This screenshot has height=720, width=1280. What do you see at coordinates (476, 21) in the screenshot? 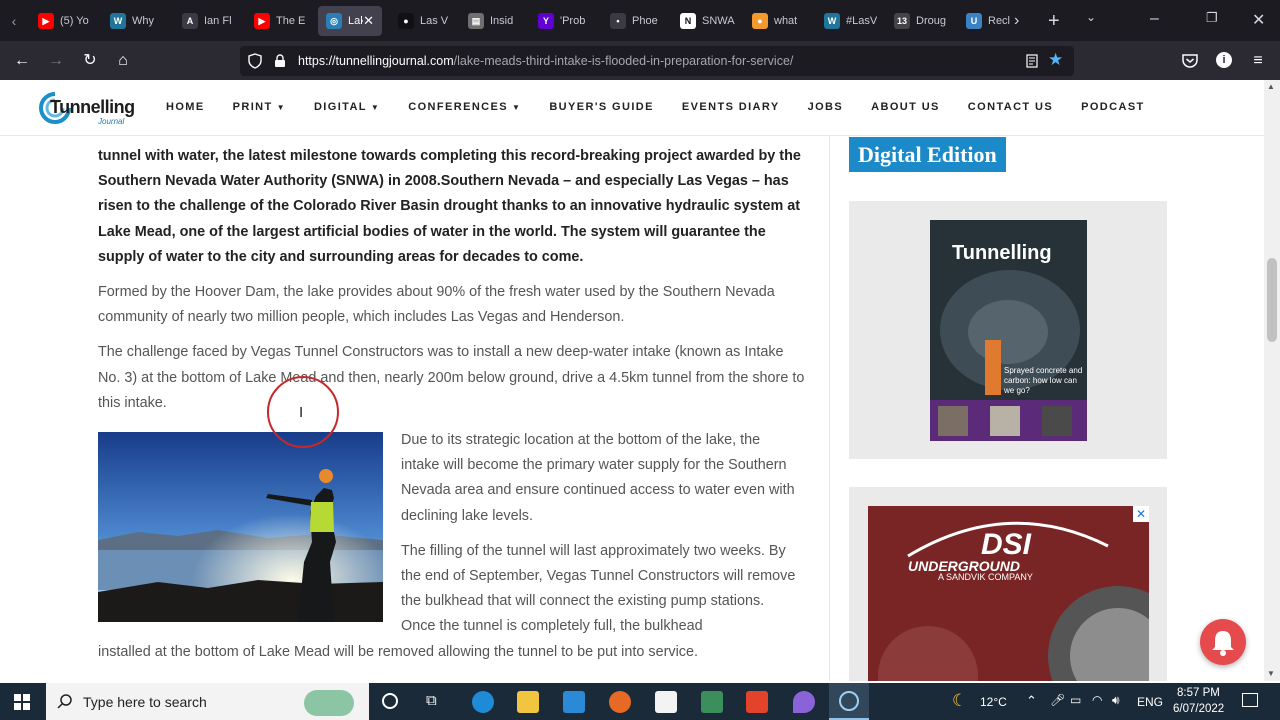
I see `document-icon: ▤` at bounding box center [476, 21].